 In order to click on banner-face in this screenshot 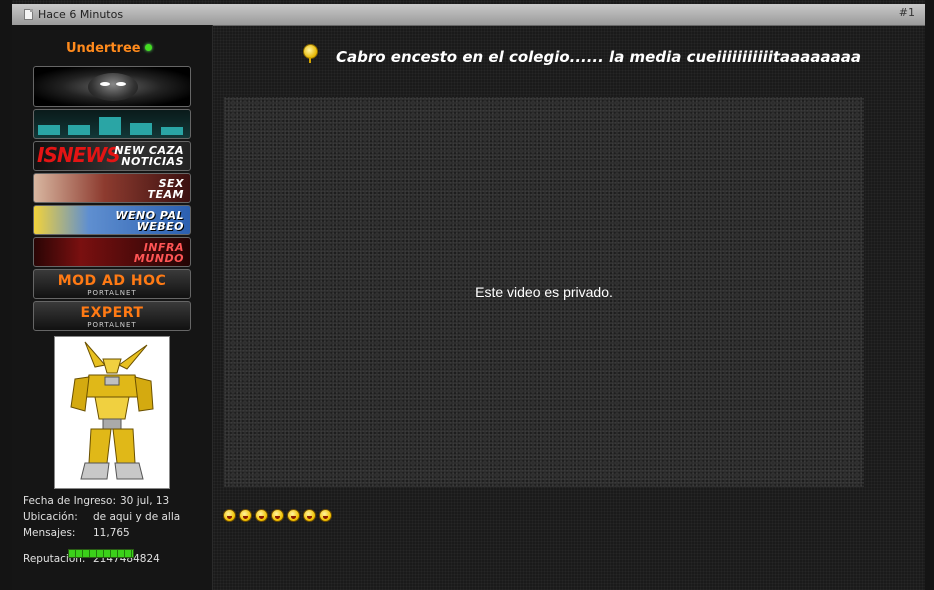, I will do `click(112, 86)`.